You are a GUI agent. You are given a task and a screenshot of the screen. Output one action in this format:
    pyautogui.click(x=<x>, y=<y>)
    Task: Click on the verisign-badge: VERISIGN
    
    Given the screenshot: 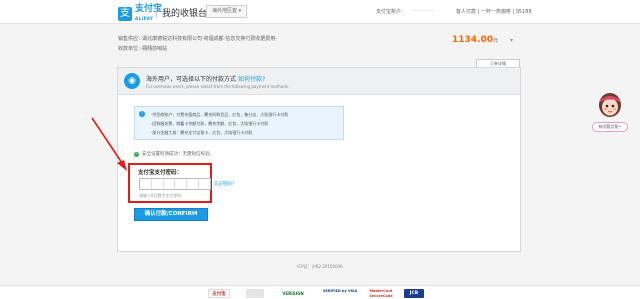 What is the action you would take?
    pyautogui.click(x=293, y=293)
    